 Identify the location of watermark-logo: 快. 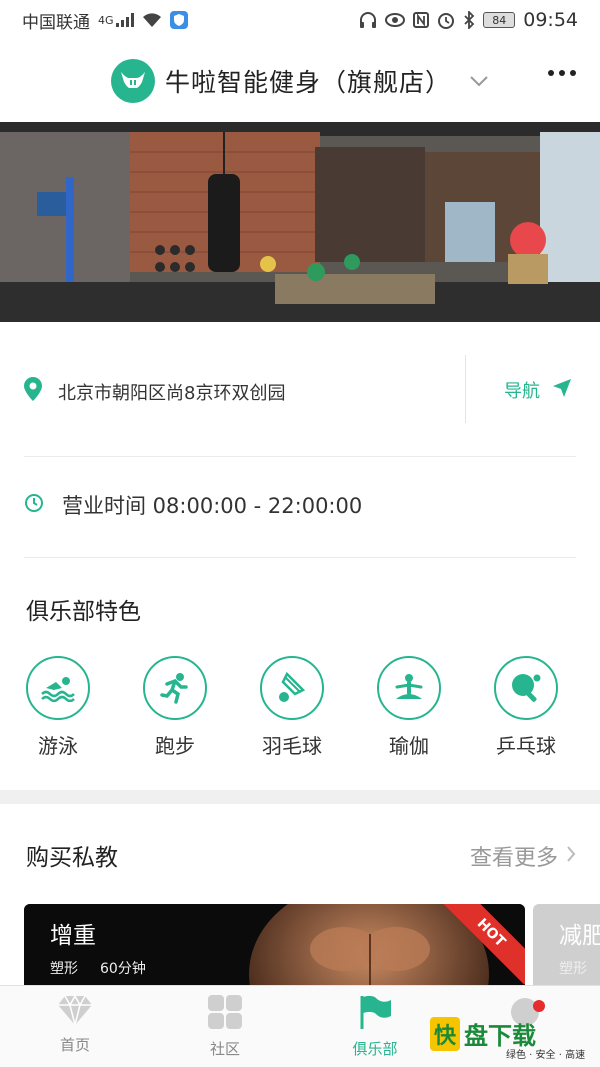
(445, 1033).